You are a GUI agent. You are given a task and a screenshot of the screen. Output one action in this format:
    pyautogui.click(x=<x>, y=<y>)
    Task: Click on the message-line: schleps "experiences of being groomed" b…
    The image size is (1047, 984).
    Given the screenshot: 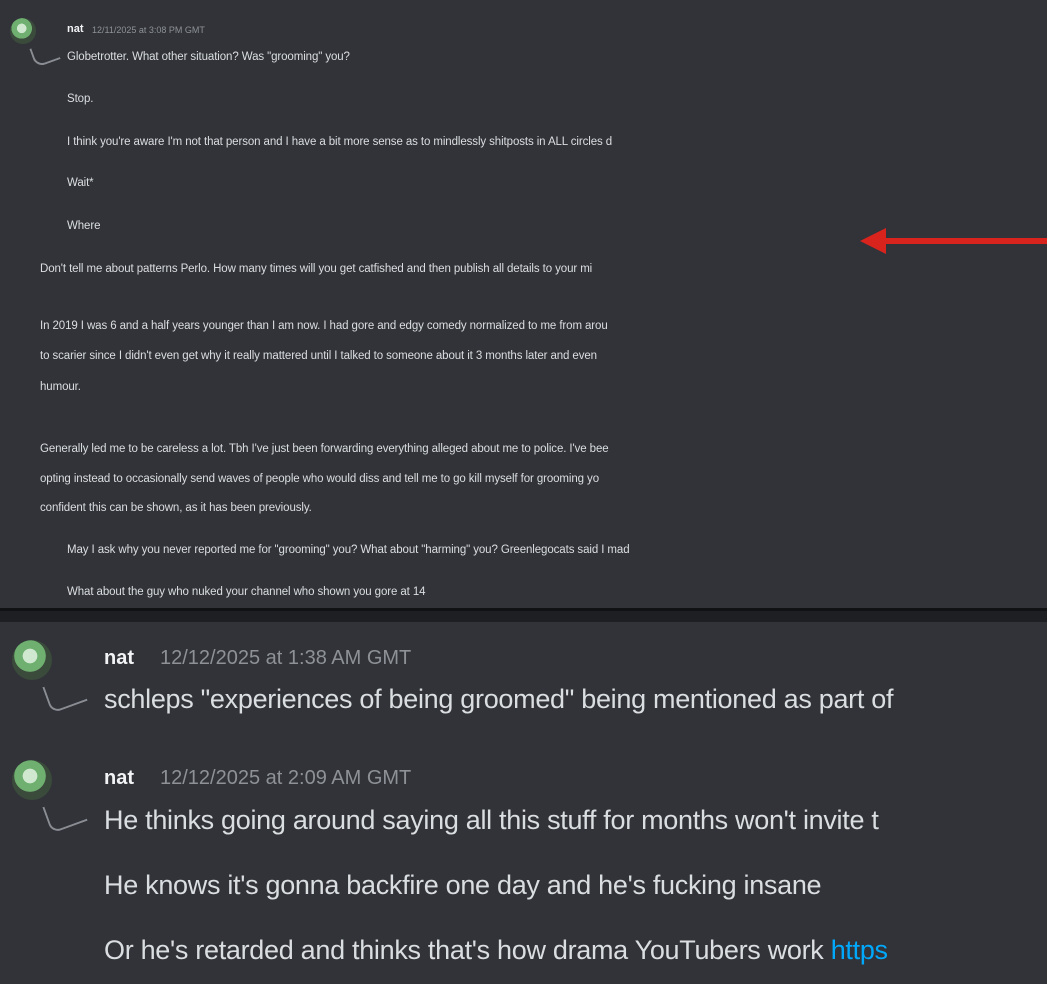 What is the action you would take?
    pyautogui.click(x=499, y=699)
    